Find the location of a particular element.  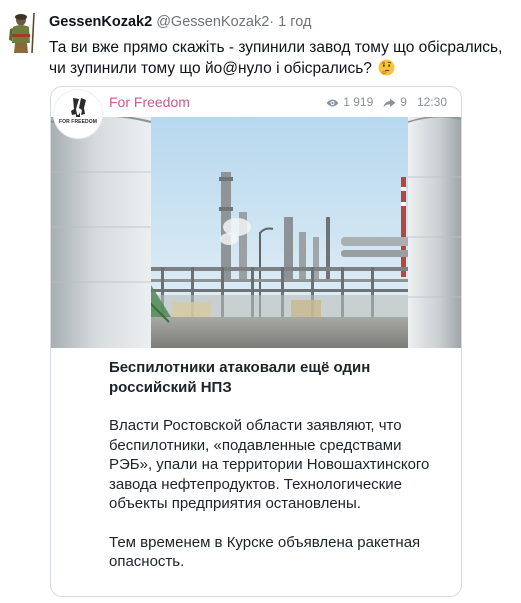

post-time: 12:30 is located at coordinates (431, 102).